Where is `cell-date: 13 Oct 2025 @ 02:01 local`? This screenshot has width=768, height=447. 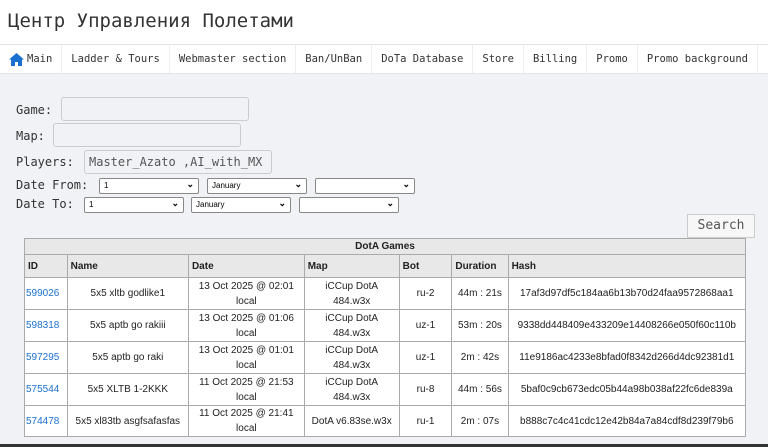 cell-date: 13 Oct 2025 @ 02:01 local is located at coordinates (246, 293).